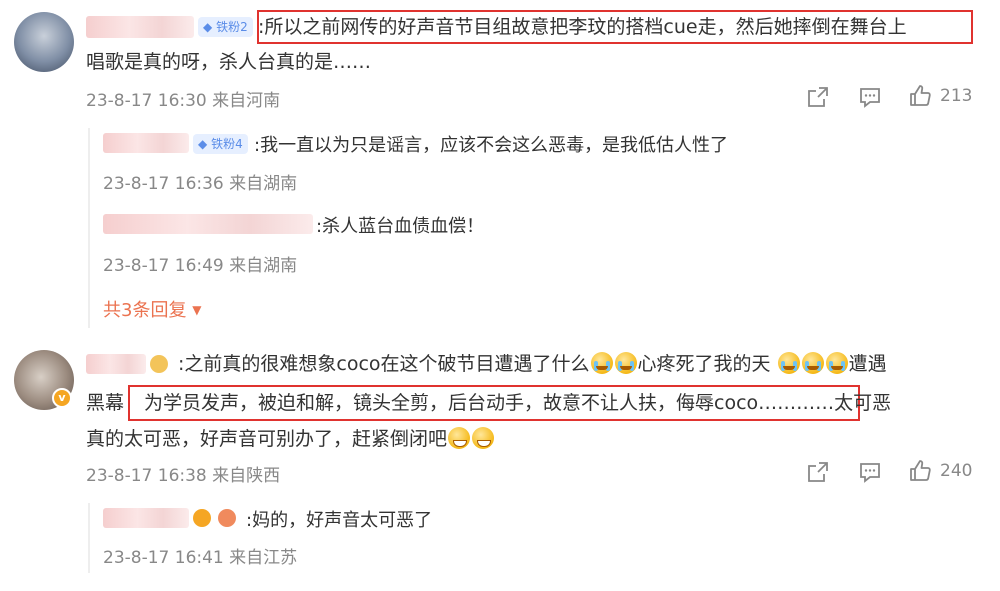  I want to click on comment-text-line: :所以之前网传的好声音节目组故意把李玟的搭档cue走，然后她摔倒在舞台上, so click(582, 27).